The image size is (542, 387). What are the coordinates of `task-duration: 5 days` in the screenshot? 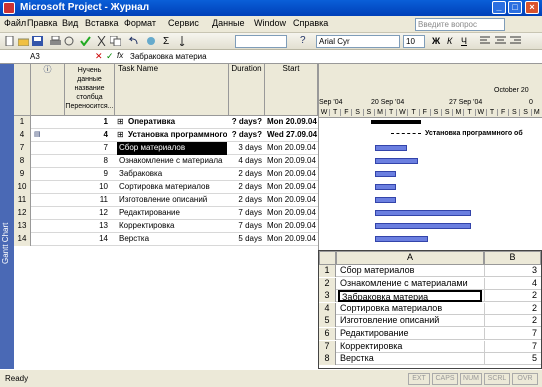 It's located at (246, 239).